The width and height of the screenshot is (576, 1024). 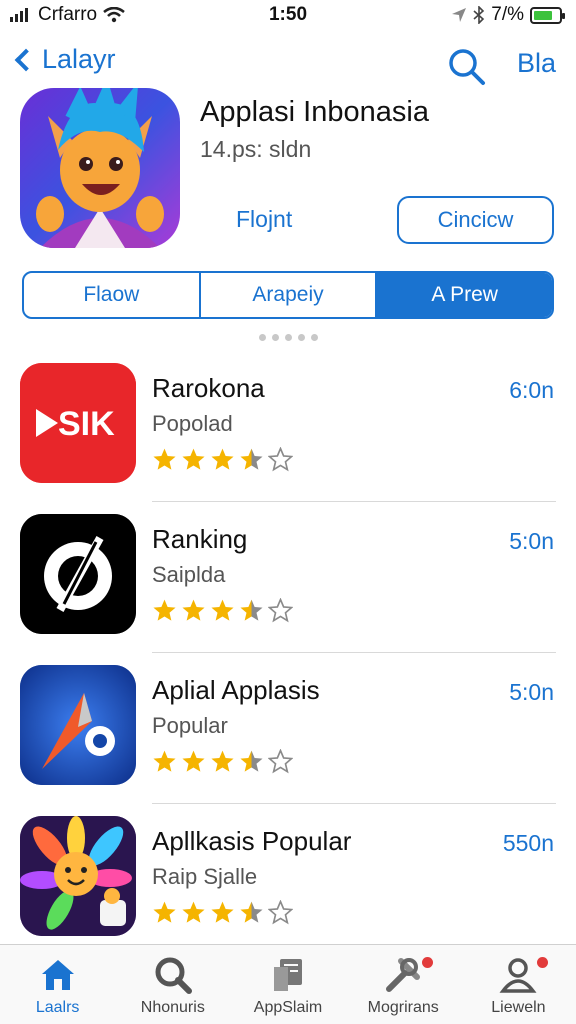 What do you see at coordinates (79, 59) in the screenshot?
I see `back-label: Lalayr` at bounding box center [79, 59].